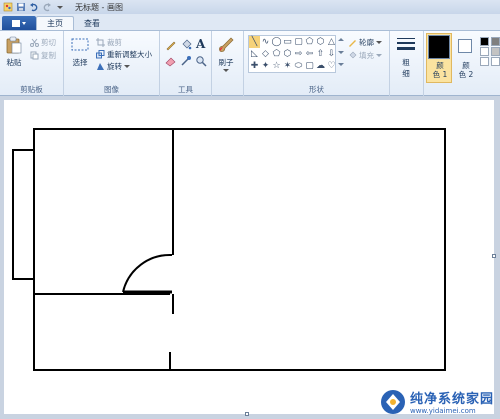 The width and height of the screenshot is (500, 419). What do you see at coordinates (309, 42) in the screenshot?
I see `shape-polygon: ⬠` at bounding box center [309, 42].